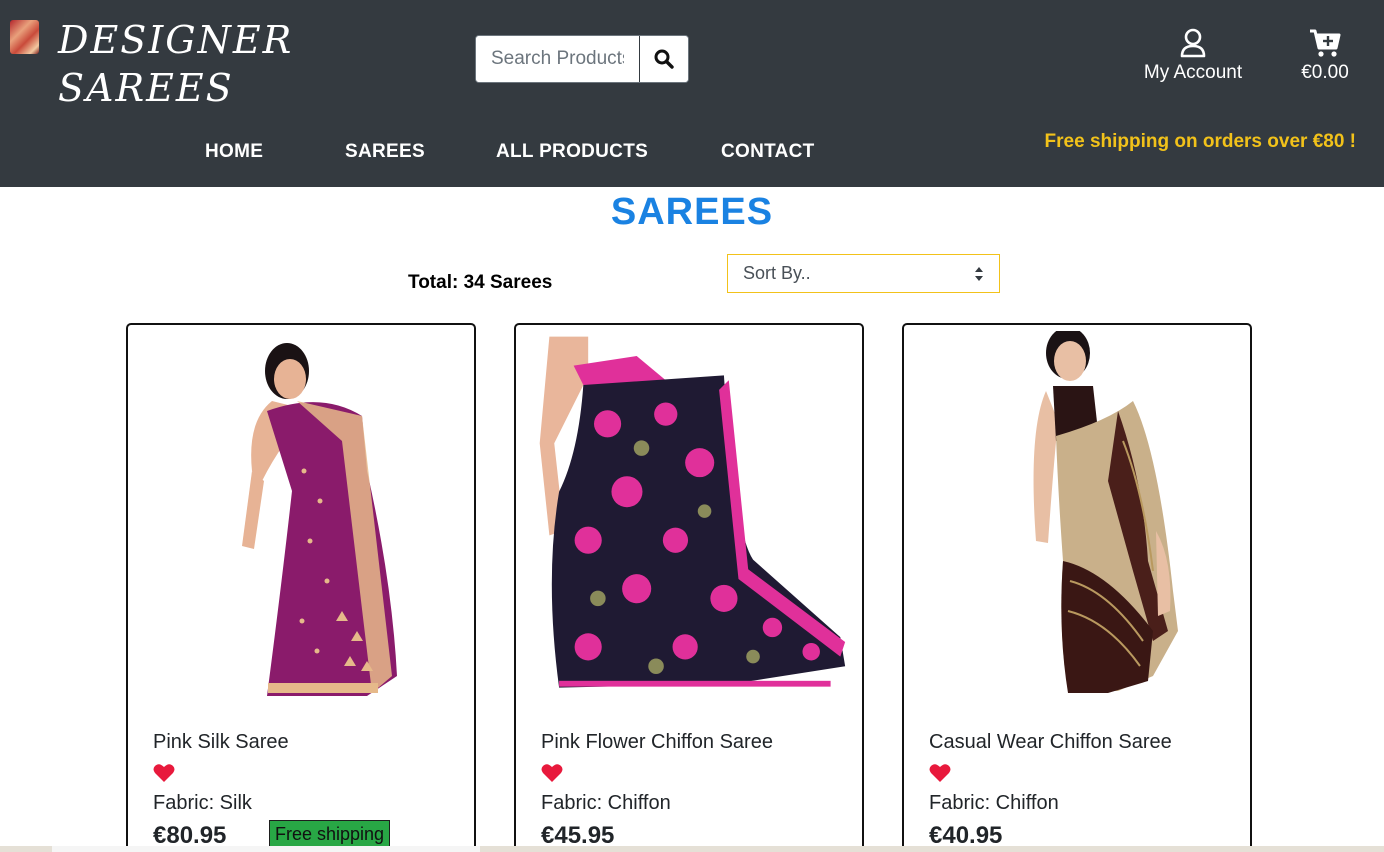 The height and width of the screenshot is (852, 1384). What do you see at coordinates (863, 273) in the screenshot?
I see `sort-select: Sort By..` at bounding box center [863, 273].